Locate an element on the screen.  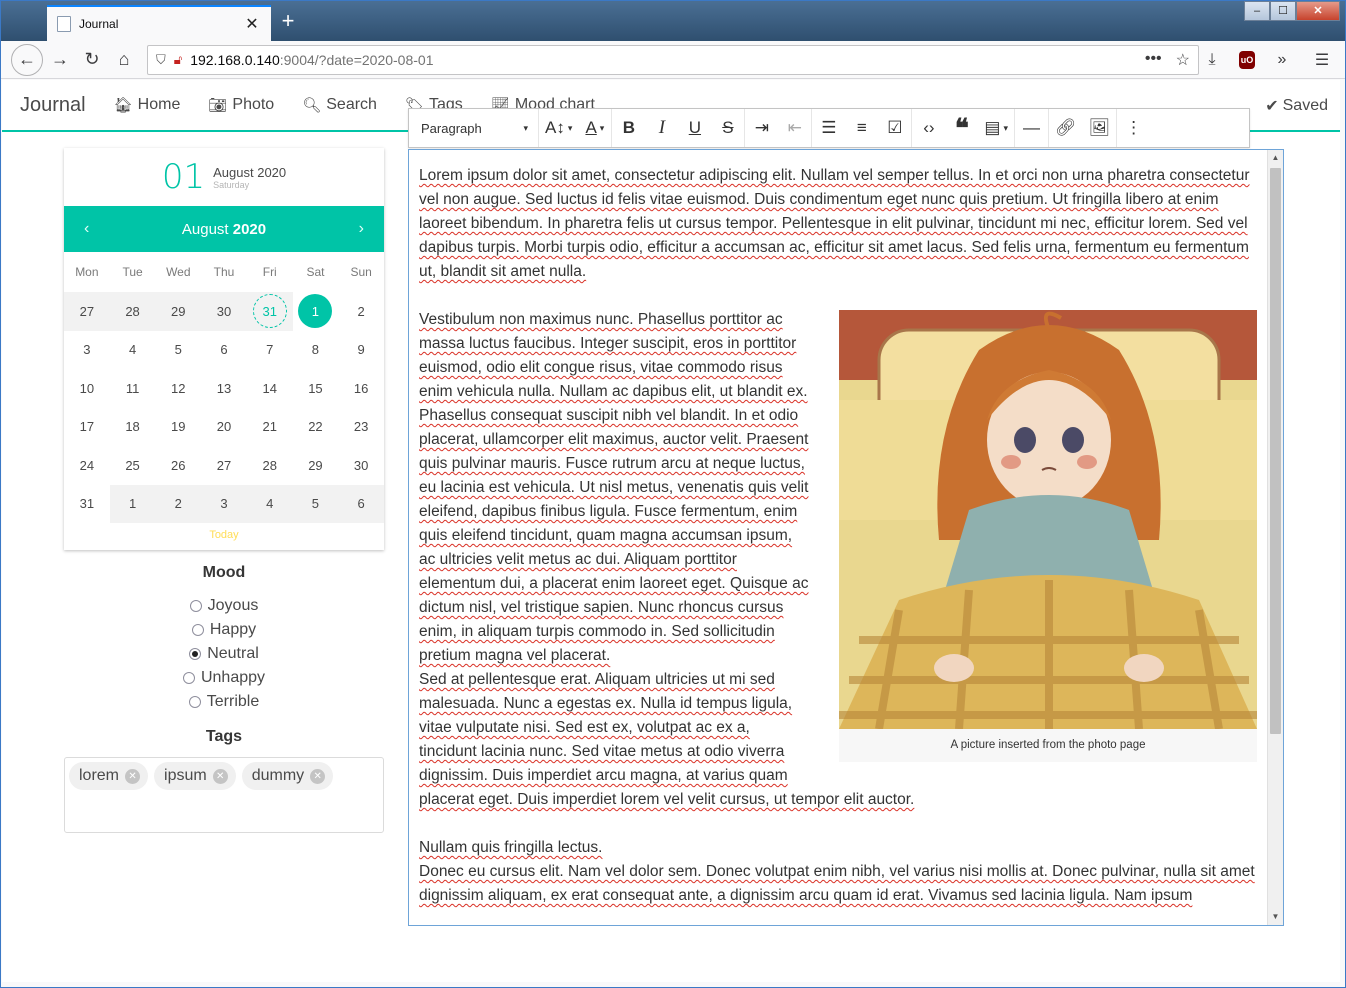
italic-button: I is located at coordinates (661, 128).